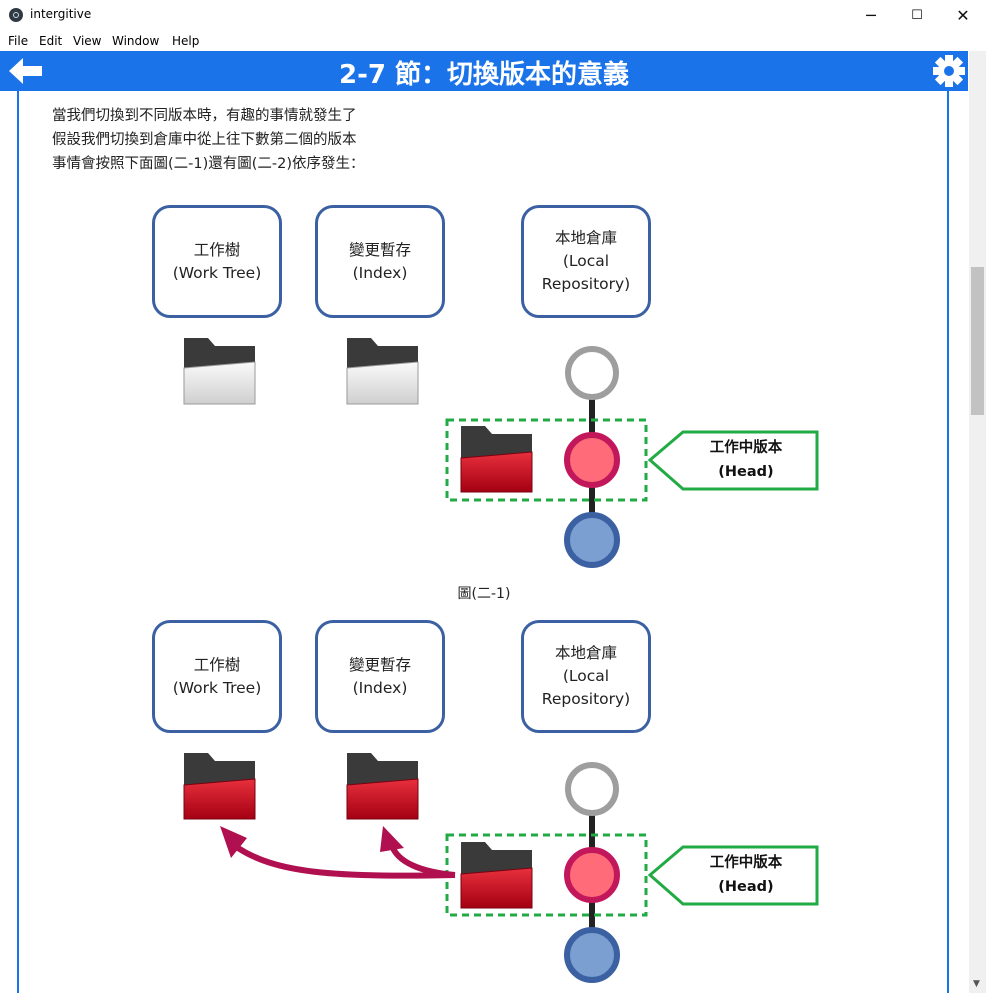 The image size is (986, 993). I want to click on figure-caption: 圖(二-1), so click(484, 594).